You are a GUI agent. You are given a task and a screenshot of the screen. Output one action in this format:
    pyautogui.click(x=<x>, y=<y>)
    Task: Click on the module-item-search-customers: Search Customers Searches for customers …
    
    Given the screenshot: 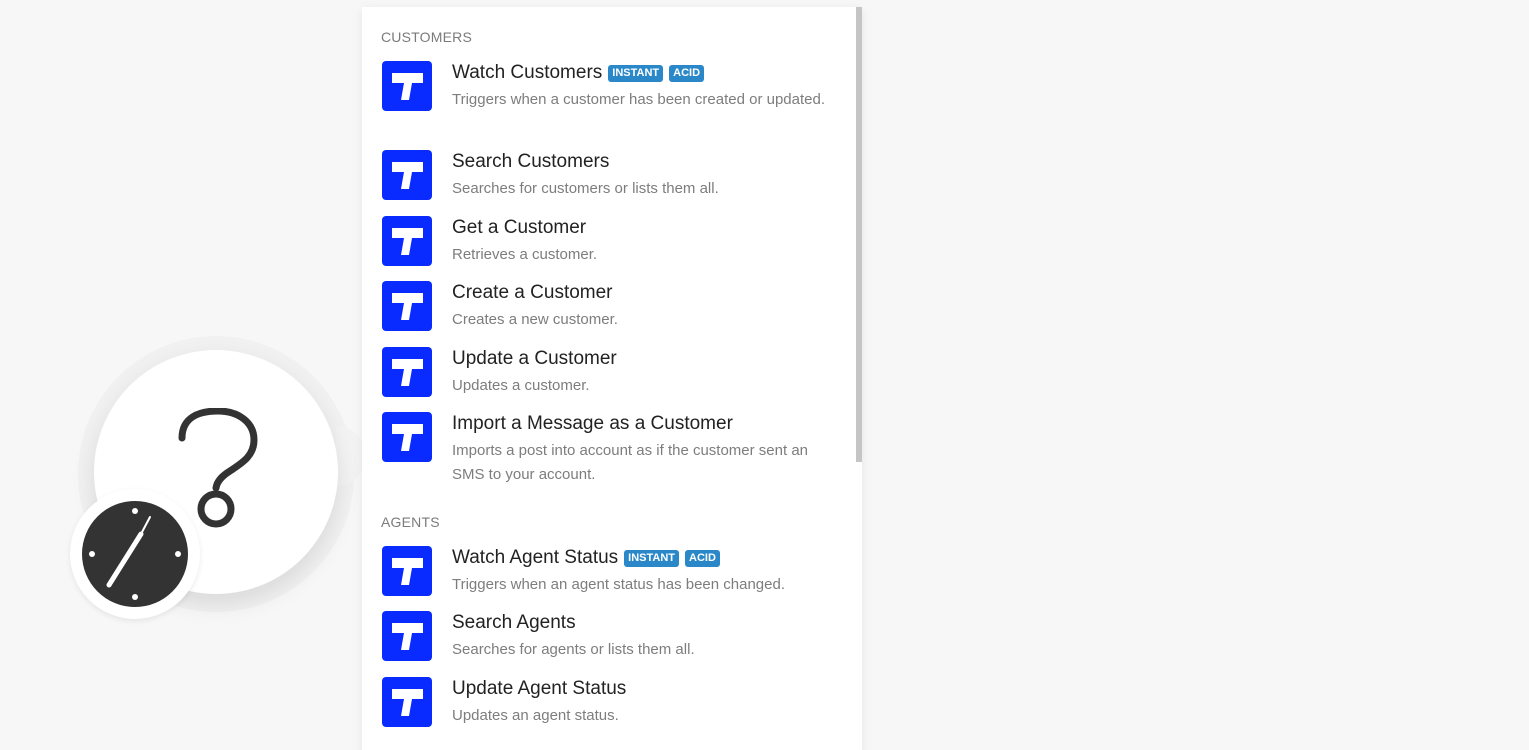 What is the action you would take?
    pyautogui.click(x=612, y=177)
    